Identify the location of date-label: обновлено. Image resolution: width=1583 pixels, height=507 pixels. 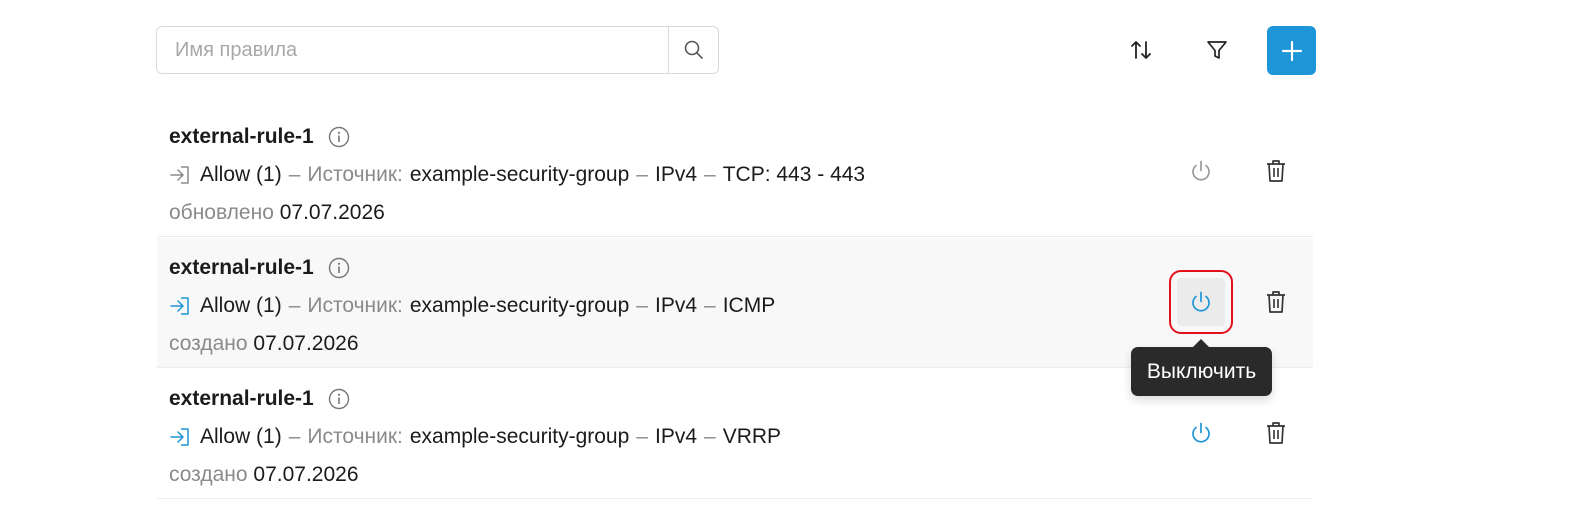
(221, 212).